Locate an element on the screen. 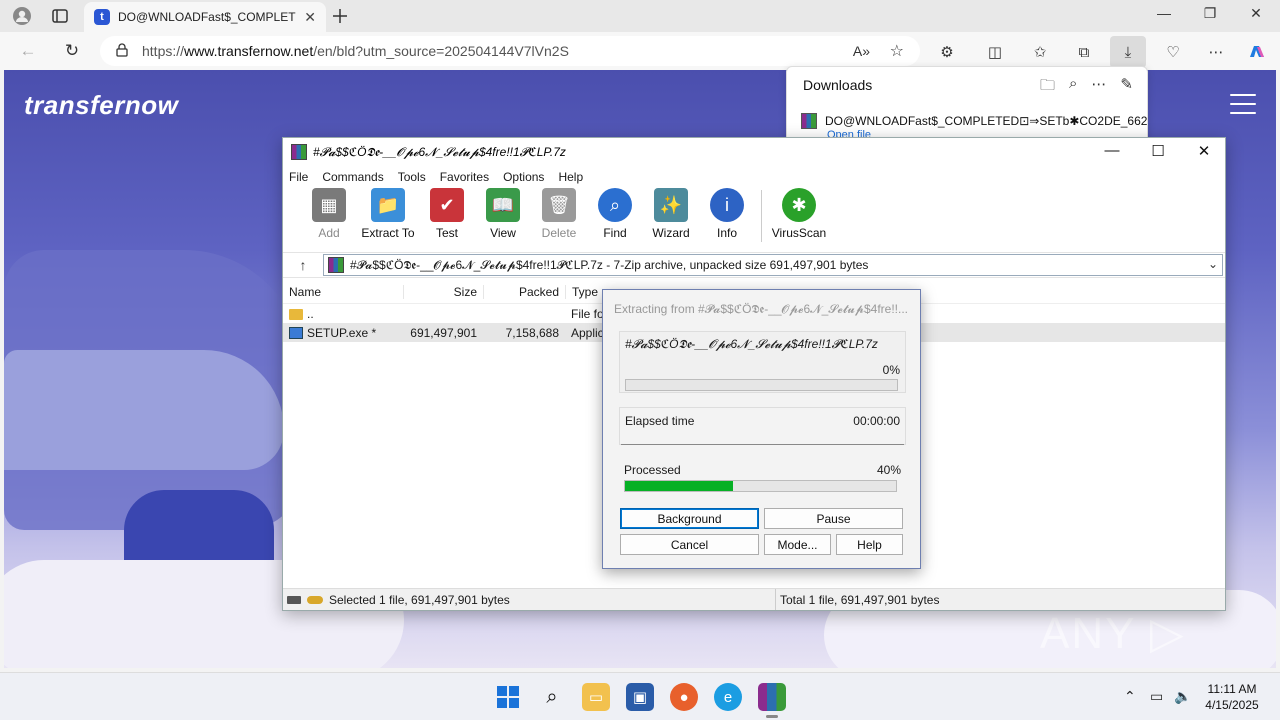 This screenshot has height=720, width=1280. more-options-icon: ⋯ is located at coordinates (1216, 52).